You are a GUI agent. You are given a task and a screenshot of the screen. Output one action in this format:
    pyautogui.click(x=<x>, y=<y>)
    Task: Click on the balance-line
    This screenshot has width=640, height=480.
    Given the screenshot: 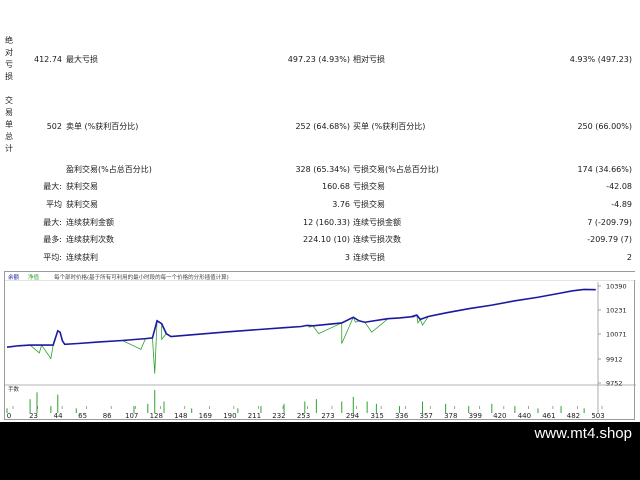 What is the action you would take?
    pyautogui.click(x=301, y=318)
    